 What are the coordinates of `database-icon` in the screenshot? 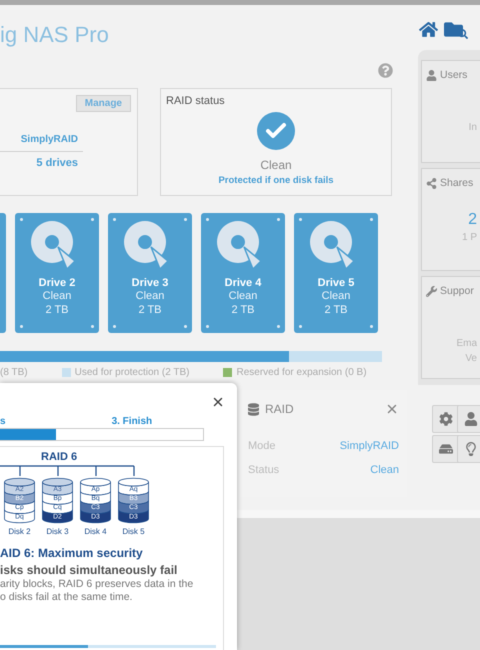 It's located at (253, 409).